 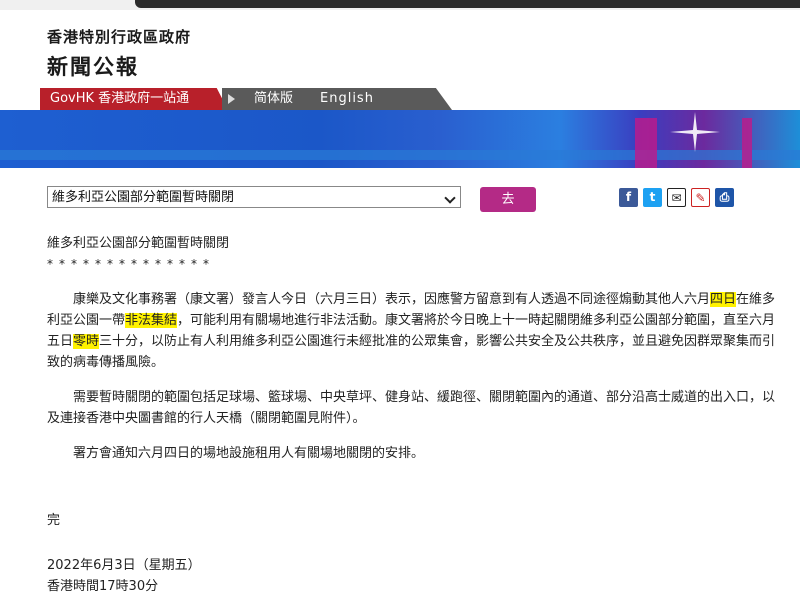 I want to click on arrow-right-icon, so click(x=231, y=99).